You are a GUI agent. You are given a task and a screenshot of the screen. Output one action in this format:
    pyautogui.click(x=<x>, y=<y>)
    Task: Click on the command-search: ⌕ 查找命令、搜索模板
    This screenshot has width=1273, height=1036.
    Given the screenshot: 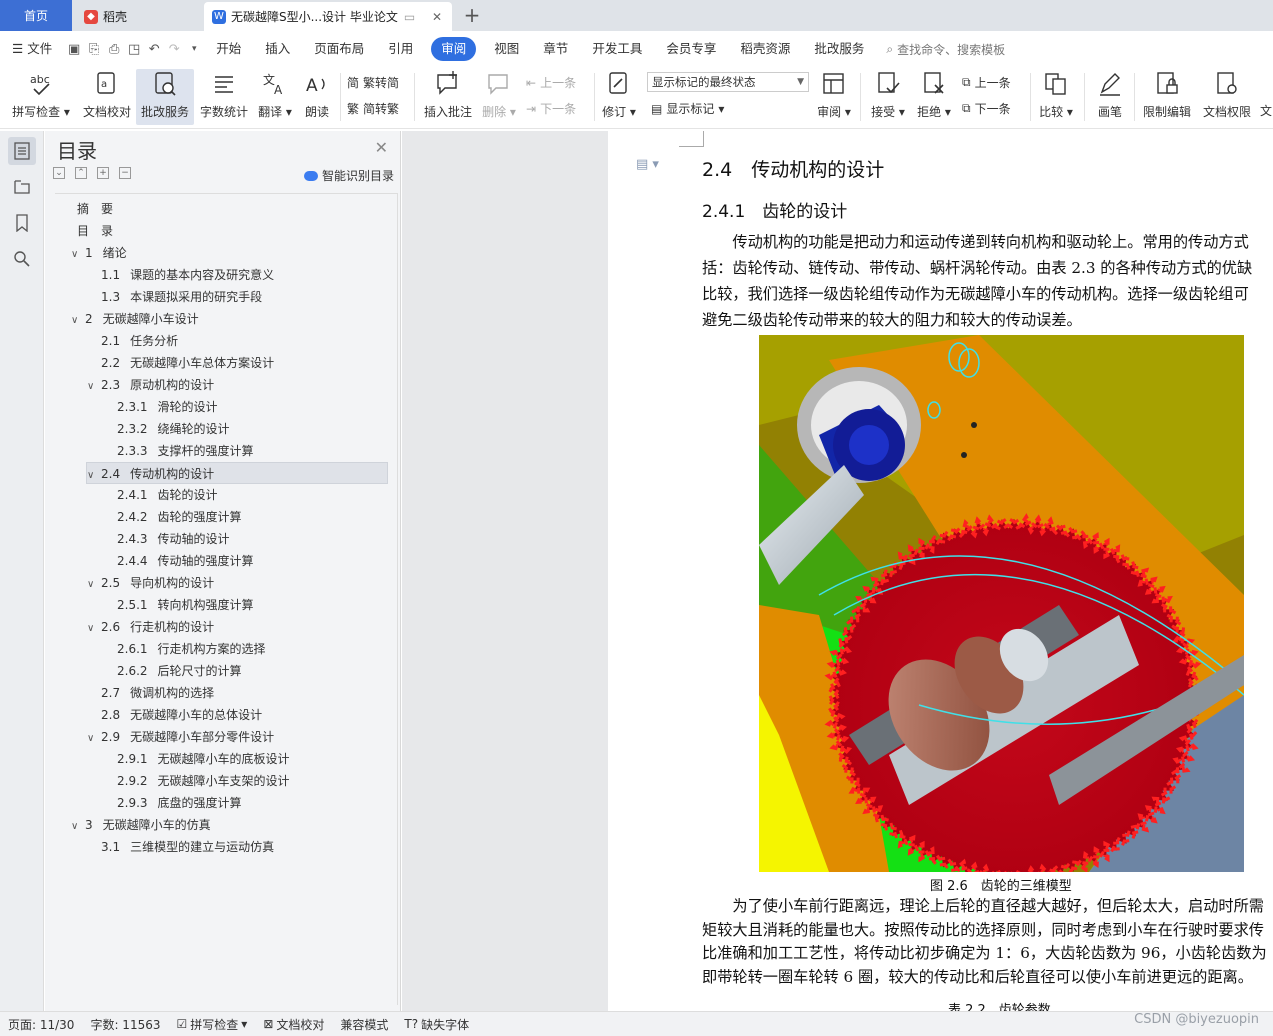 What is the action you would take?
    pyautogui.click(x=945, y=49)
    